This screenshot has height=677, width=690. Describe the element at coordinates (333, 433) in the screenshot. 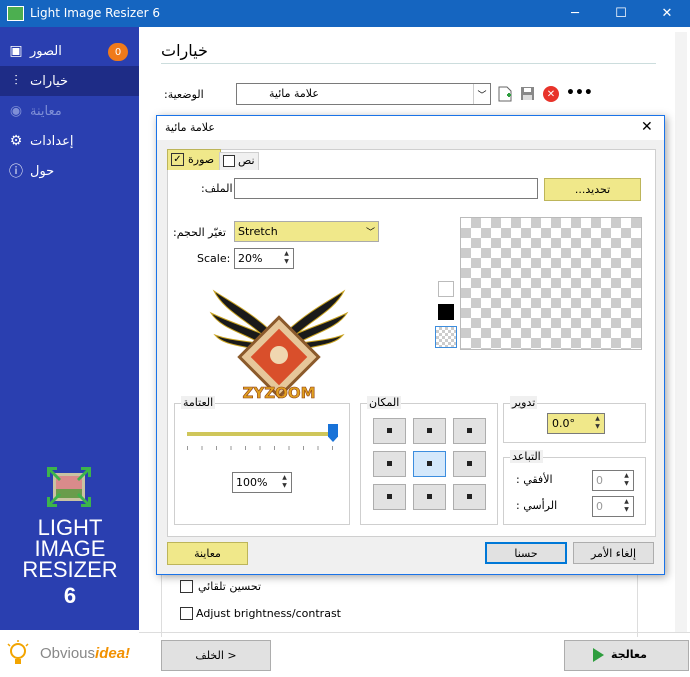

I see `opacity-slider-thumb` at that location.